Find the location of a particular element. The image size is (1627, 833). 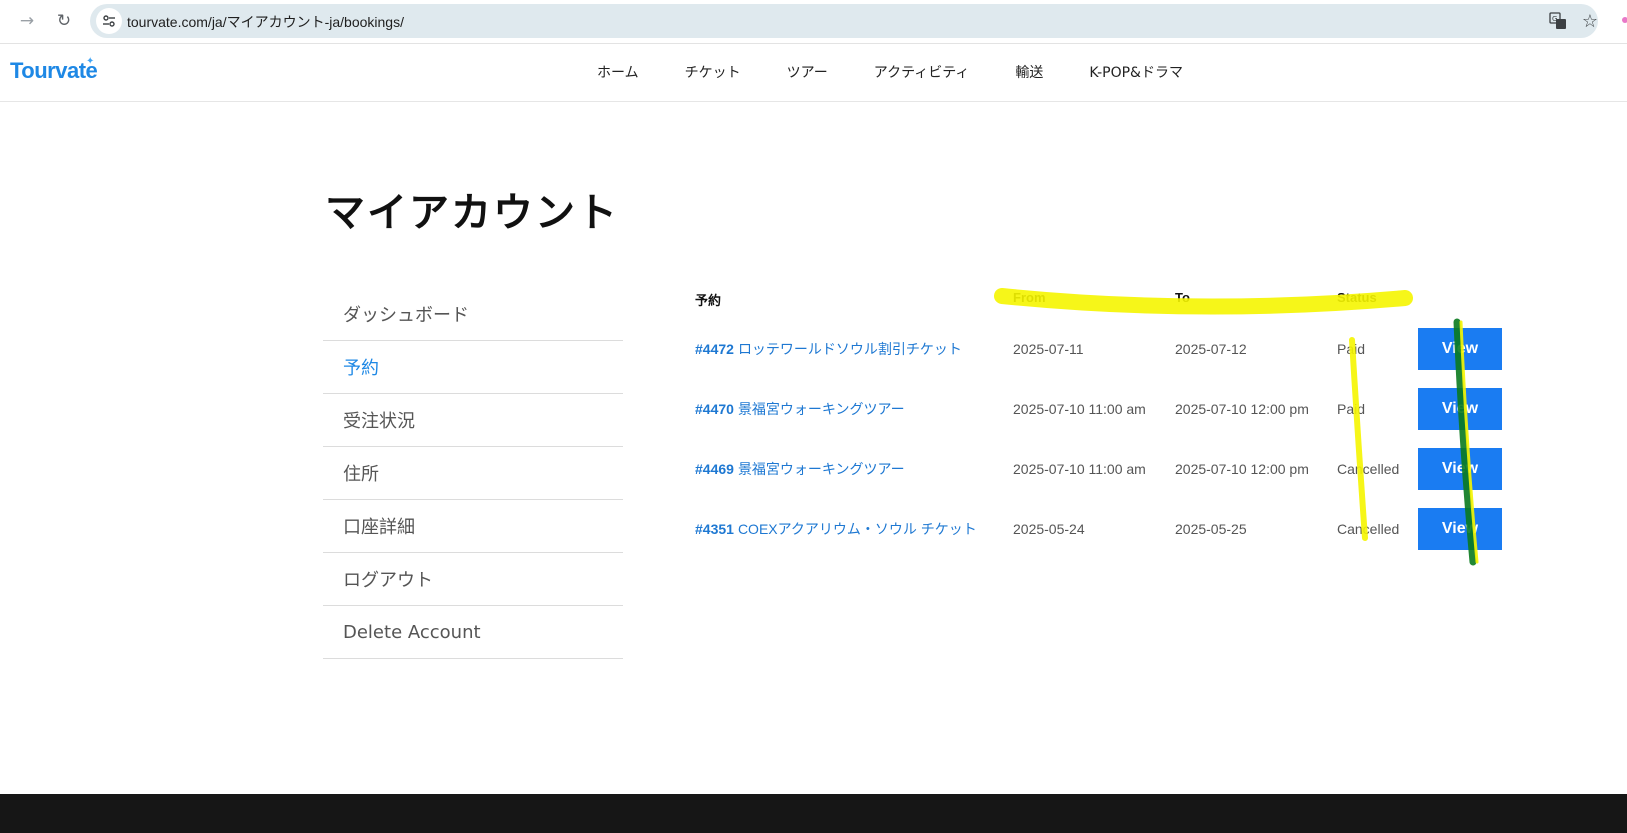

green-view-highlight is located at coordinates (1465, 442).